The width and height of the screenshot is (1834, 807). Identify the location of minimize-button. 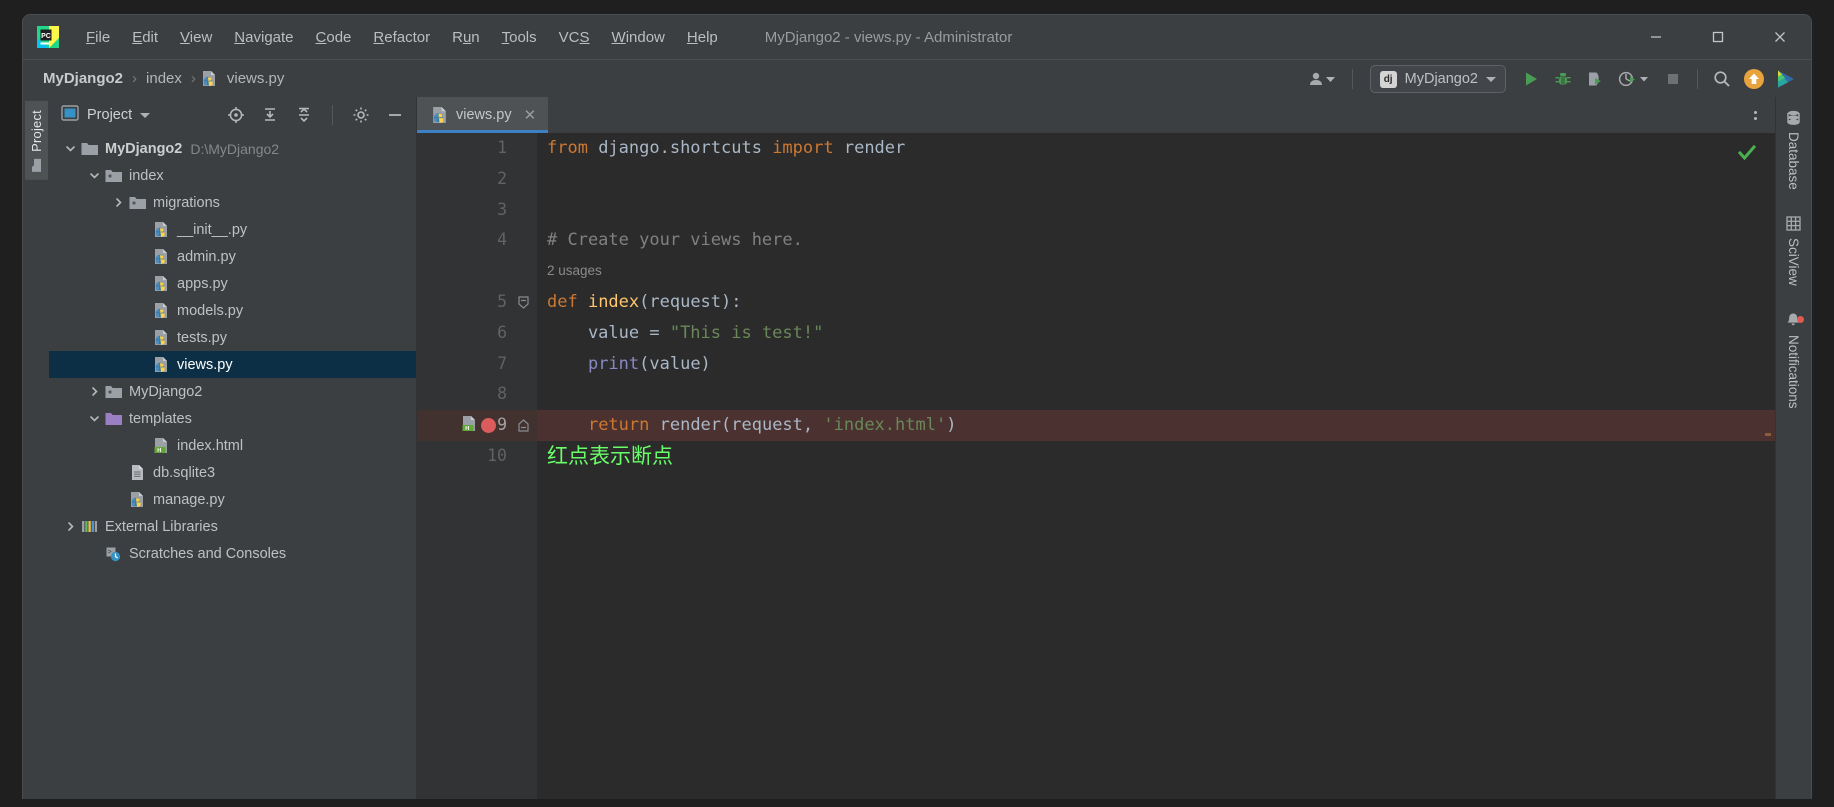
(1656, 37).